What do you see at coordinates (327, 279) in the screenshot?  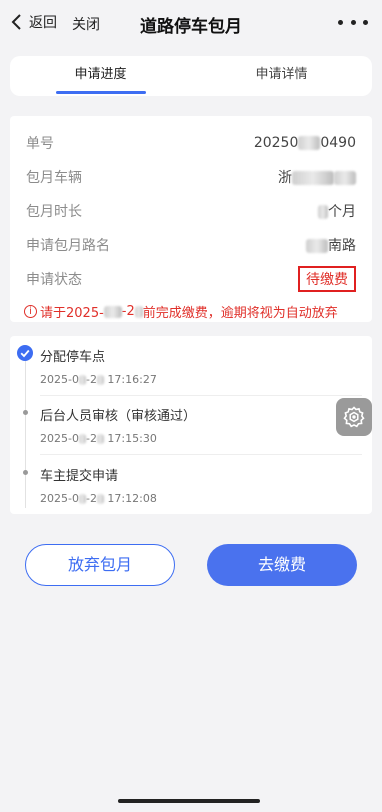 I see `status-badge: 待缴费` at bounding box center [327, 279].